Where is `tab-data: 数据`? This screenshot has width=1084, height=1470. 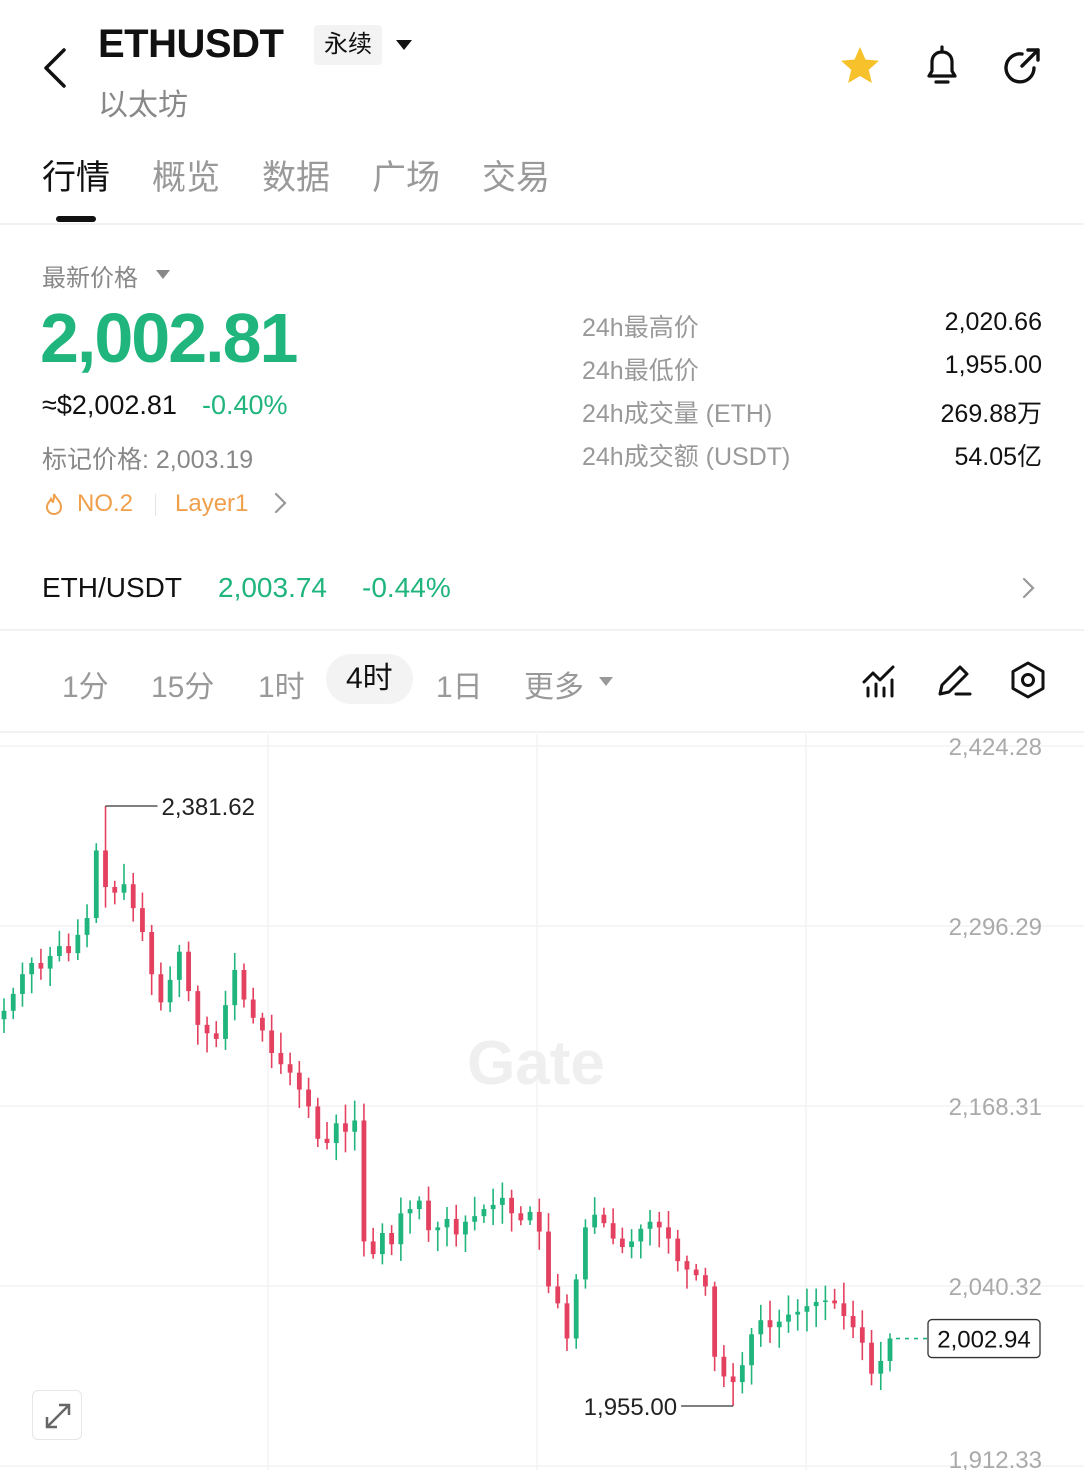 tab-data: 数据 is located at coordinates (296, 174).